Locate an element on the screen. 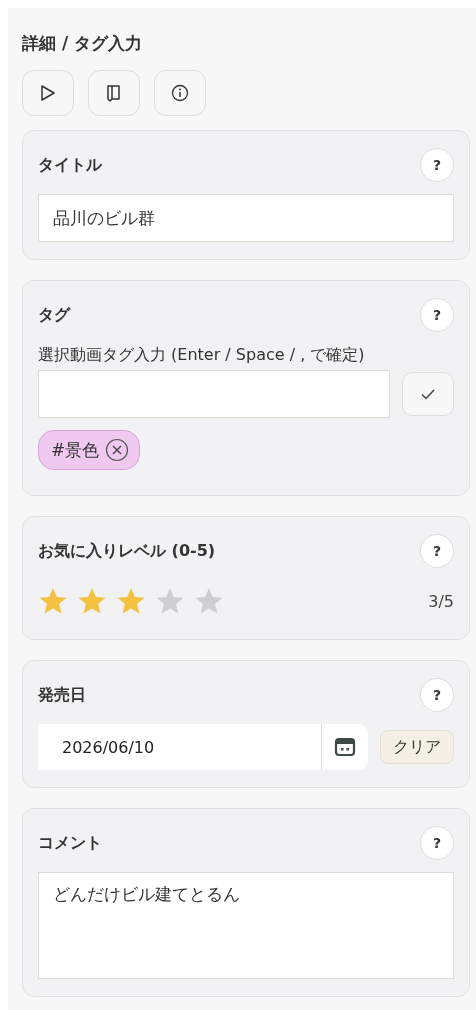  info-icon is located at coordinates (180, 93).